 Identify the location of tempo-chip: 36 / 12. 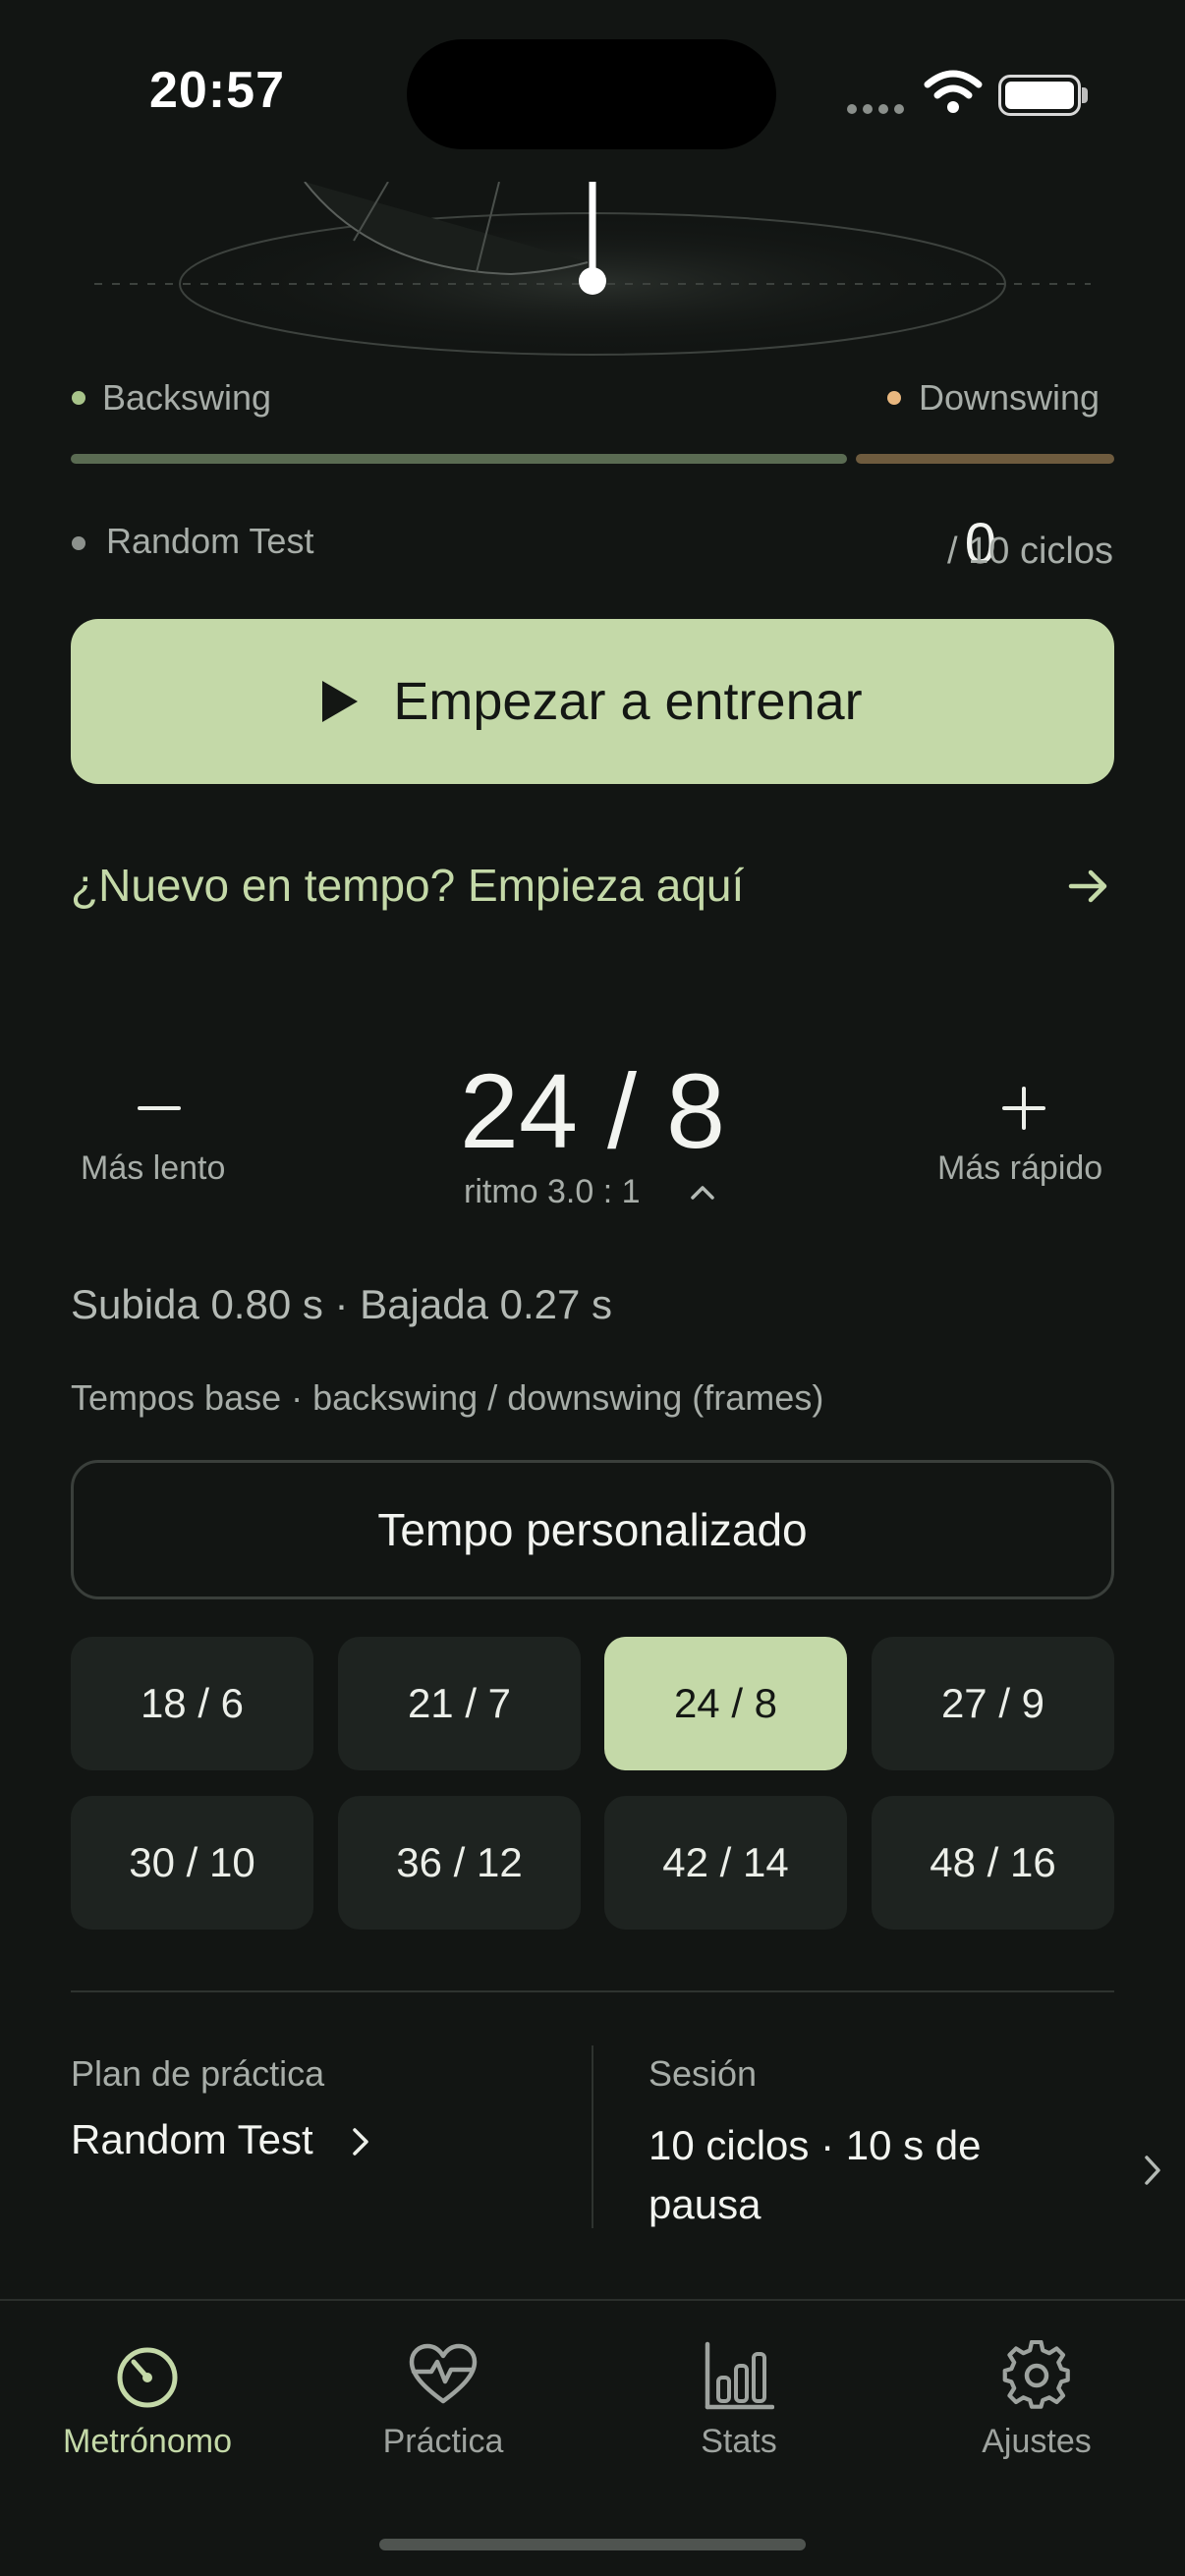
(460, 1863).